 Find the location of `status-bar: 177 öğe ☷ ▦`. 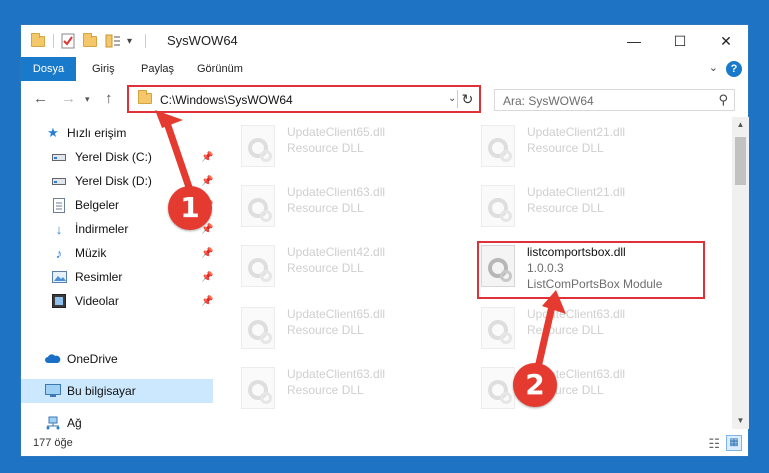

status-bar: 177 öğe ☷ ▦ is located at coordinates (384, 444).